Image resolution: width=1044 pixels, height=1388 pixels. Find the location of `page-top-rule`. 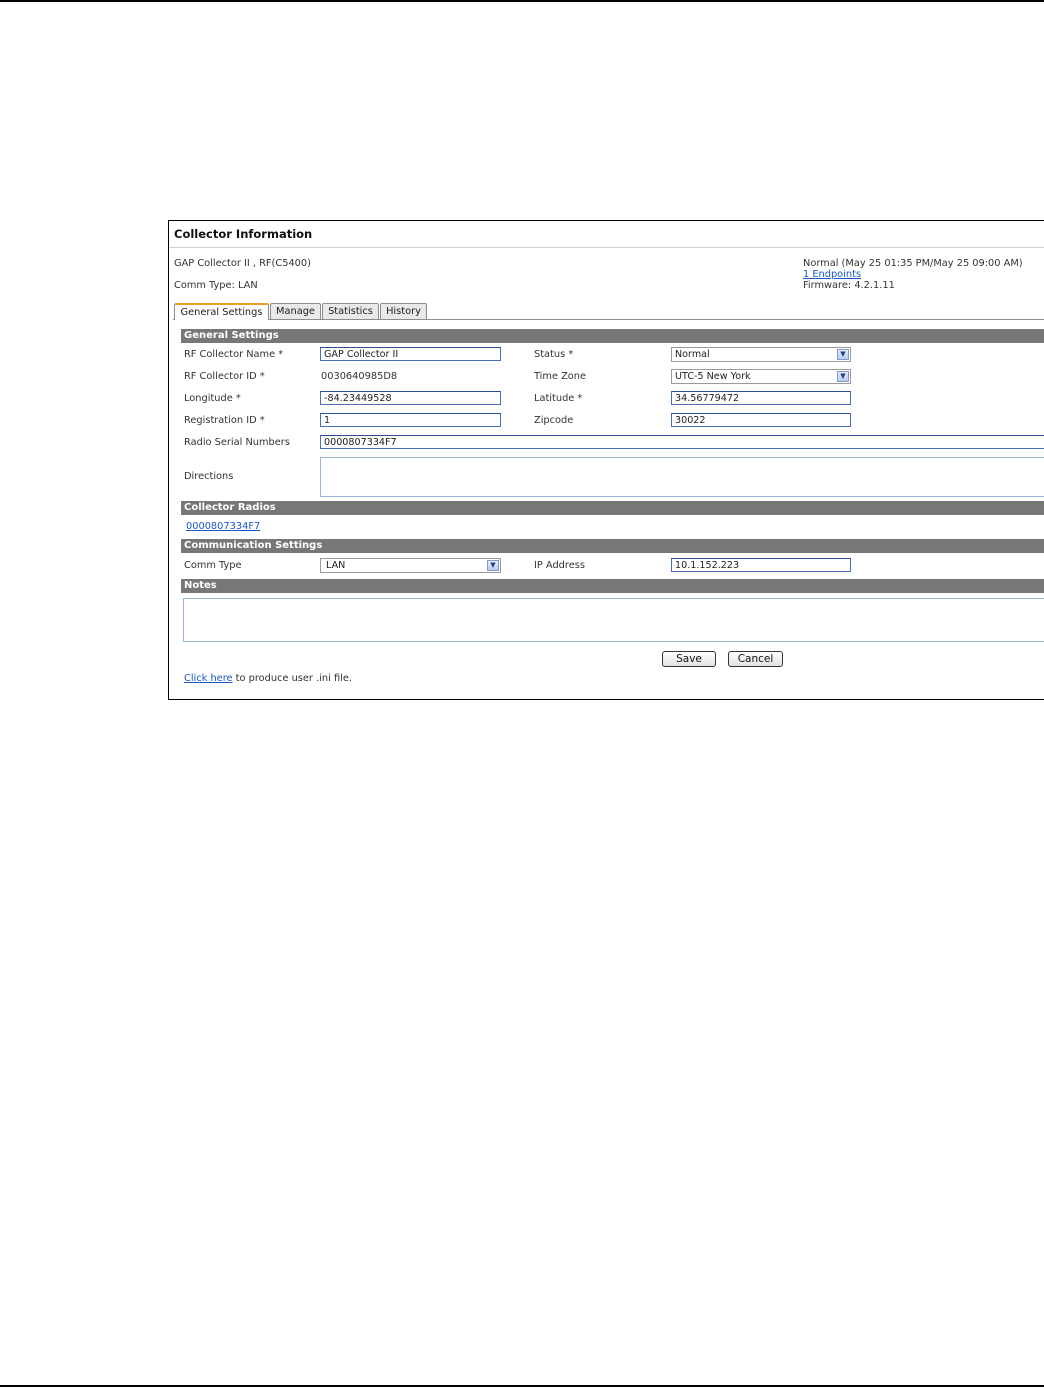

page-top-rule is located at coordinates (522, 1).